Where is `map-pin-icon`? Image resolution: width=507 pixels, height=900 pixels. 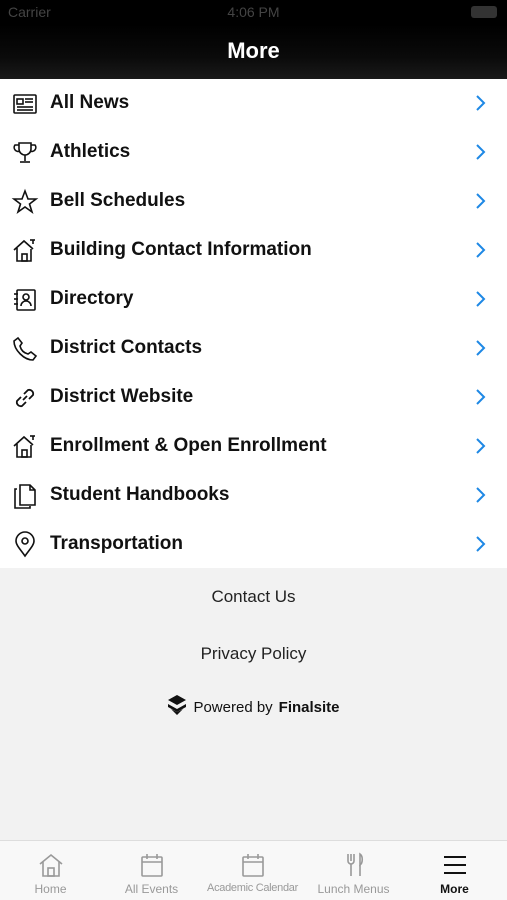 map-pin-icon is located at coordinates (25, 545).